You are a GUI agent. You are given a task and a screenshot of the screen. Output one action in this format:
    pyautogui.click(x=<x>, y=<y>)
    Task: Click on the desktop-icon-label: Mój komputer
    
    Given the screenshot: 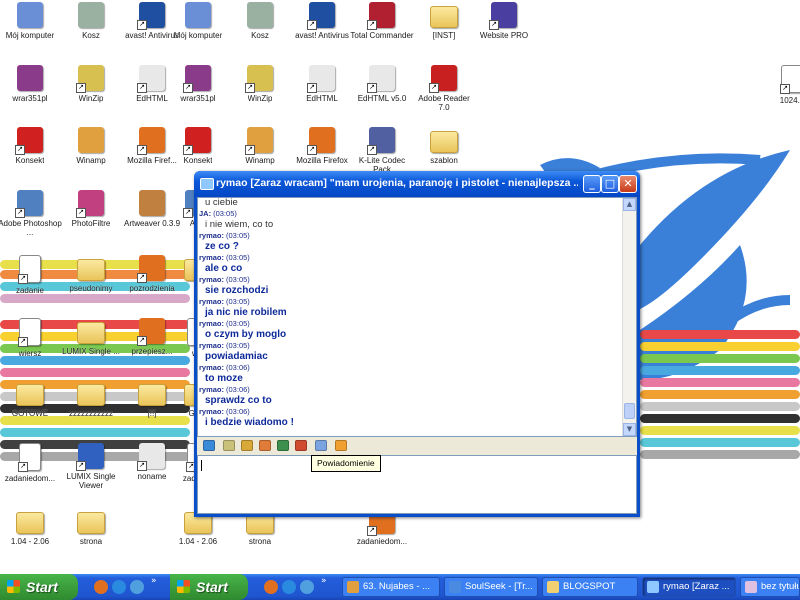 What is the action you would take?
    pyautogui.click(x=198, y=35)
    